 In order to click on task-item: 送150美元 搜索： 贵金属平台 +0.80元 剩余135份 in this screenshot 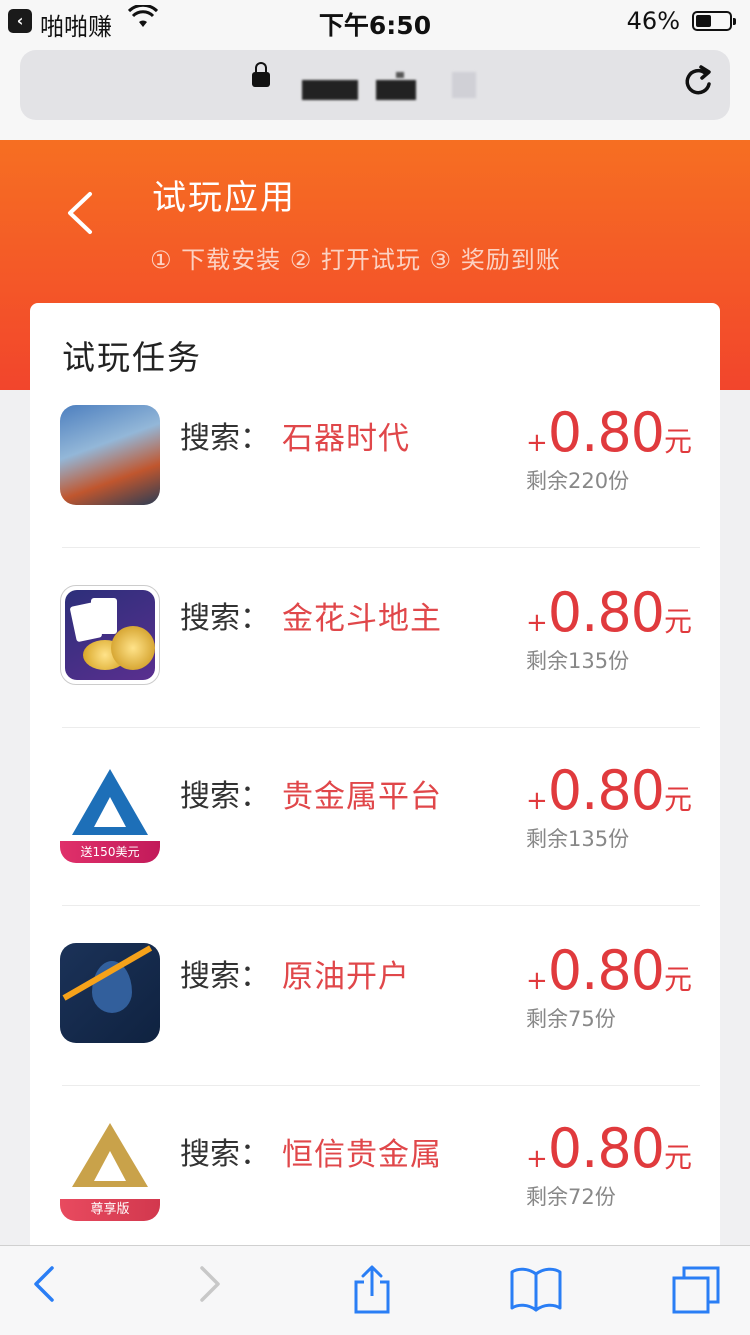, I will do `click(375, 850)`.